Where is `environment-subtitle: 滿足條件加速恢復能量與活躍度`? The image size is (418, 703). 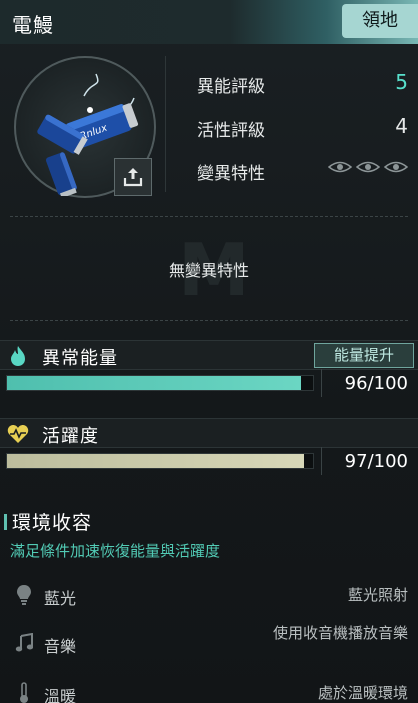 environment-subtitle: 滿足條件加速恢復能量與活躍度 is located at coordinates (115, 551).